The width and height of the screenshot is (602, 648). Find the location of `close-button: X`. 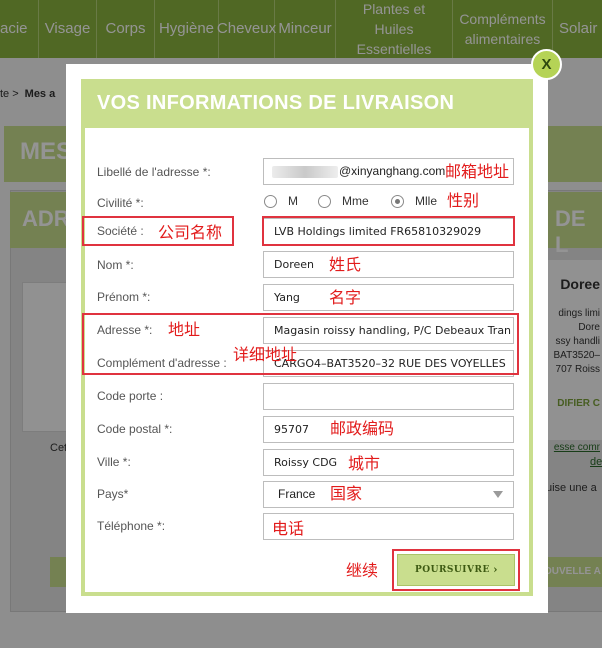

close-button: X is located at coordinates (546, 64).